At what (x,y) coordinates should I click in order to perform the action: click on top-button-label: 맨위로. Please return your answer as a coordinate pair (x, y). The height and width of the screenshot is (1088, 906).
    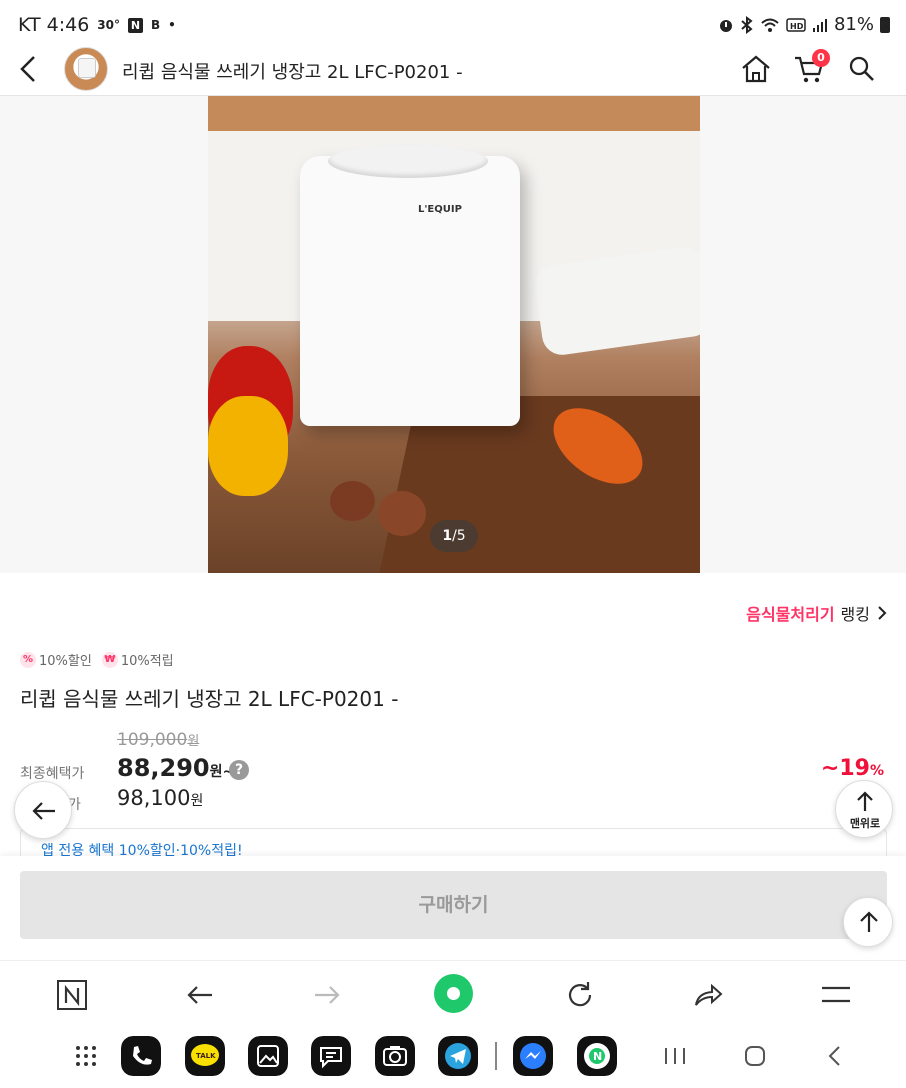
    Looking at the image, I should click on (865, 823).